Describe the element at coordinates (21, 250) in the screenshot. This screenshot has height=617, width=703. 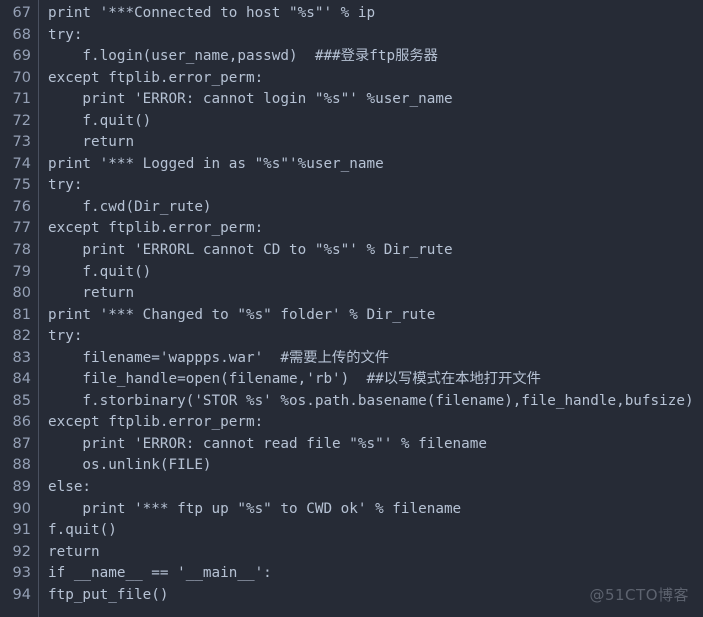
I see `line-number: 78` at that location.